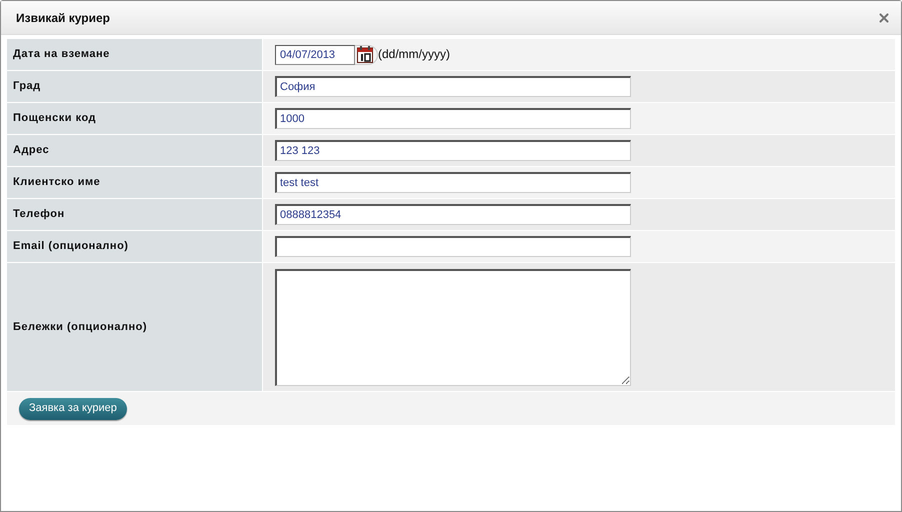  I want to click on text-field: 1000, so click(453, 118).